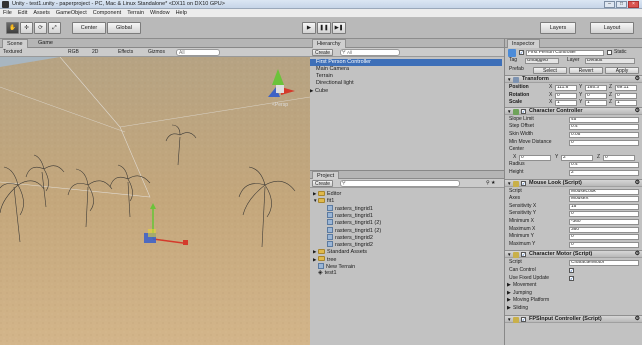 This screenshot has height=345, width=642. Describe the element at coordinates (491, 183) in the screenshot. I see `filter-icon: ⚲ ★` at that location.